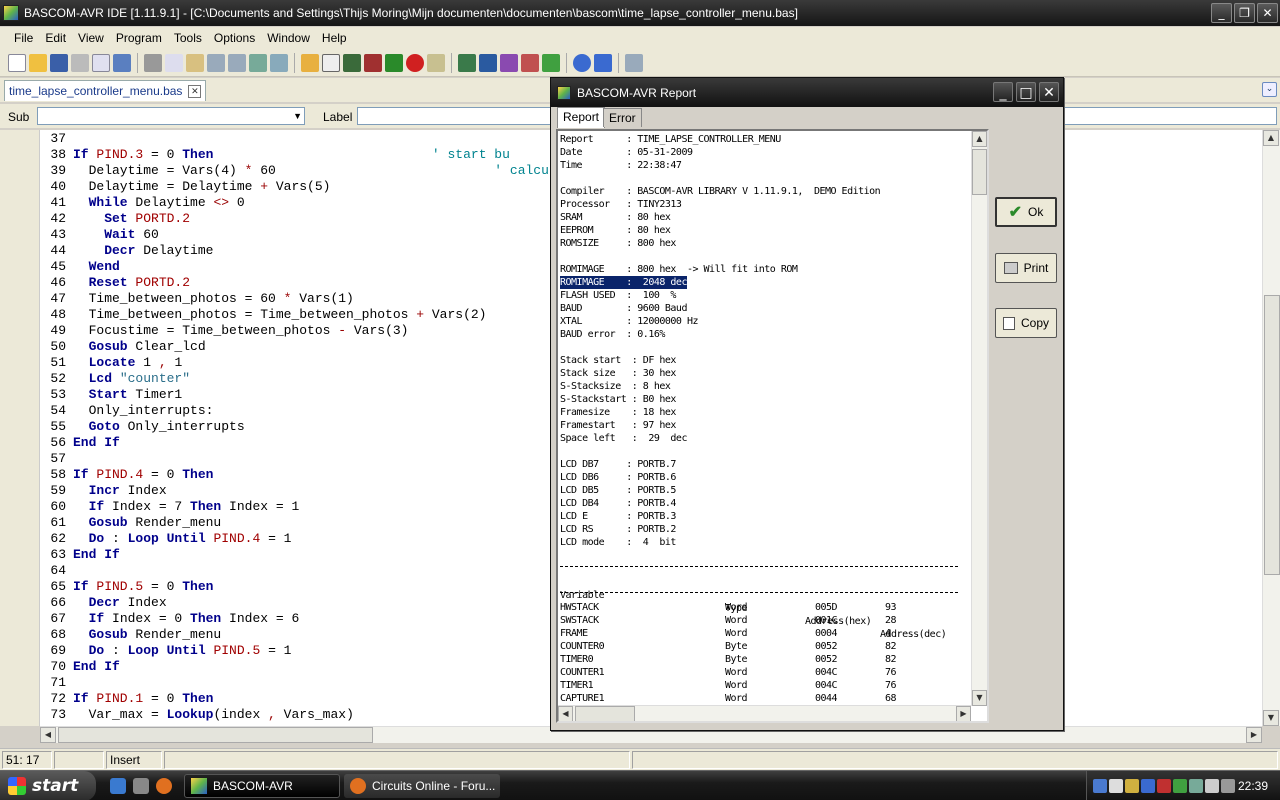 The width and height of the screenshot is (1280, 800). What do you see at coordinates (1212, 786) in the screenshot?
I see `monitor-tray-icon` at bounding box center [1212, 786].